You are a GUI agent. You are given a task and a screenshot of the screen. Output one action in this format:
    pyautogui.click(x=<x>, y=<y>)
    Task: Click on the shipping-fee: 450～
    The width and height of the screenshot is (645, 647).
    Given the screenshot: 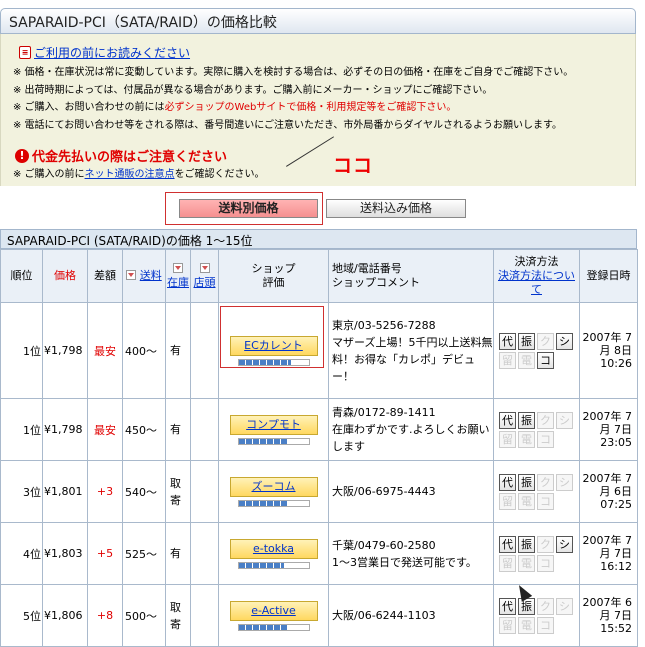 What is the action you would take?
    pyautogui.click(x=144, y=429)
    